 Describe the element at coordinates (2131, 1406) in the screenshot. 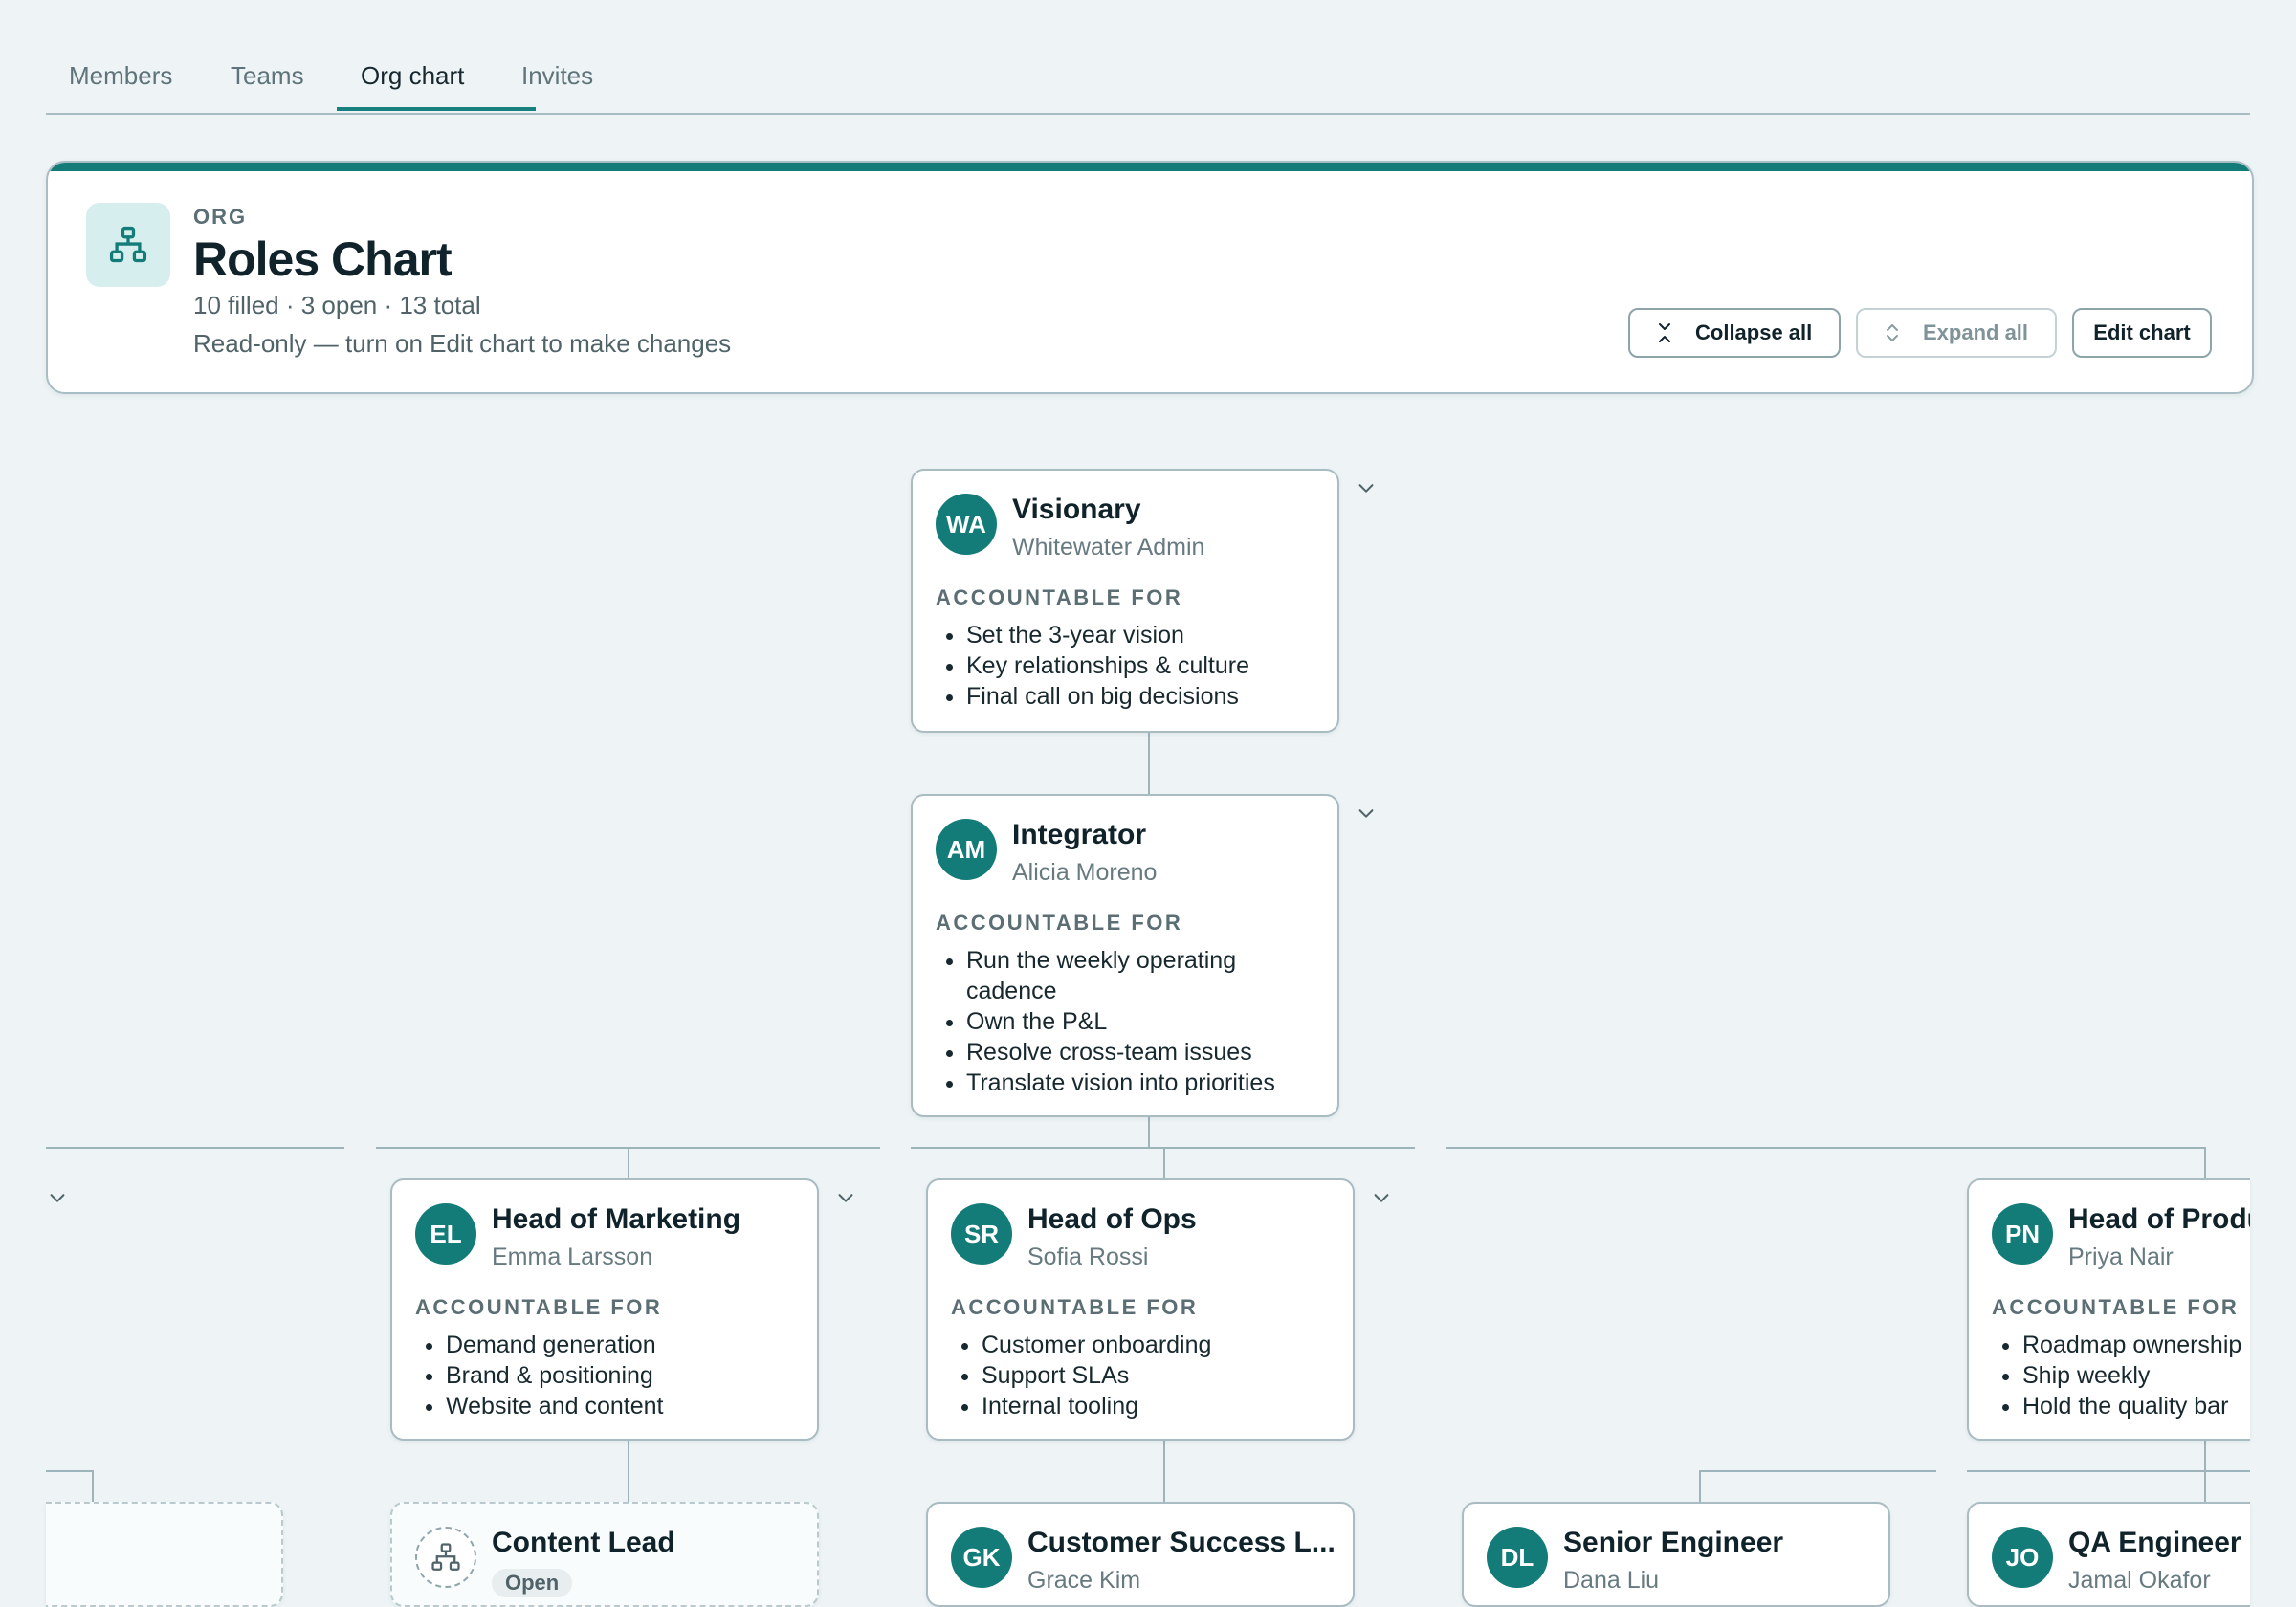

I see `list-item: Hold the quality bar` at that location.